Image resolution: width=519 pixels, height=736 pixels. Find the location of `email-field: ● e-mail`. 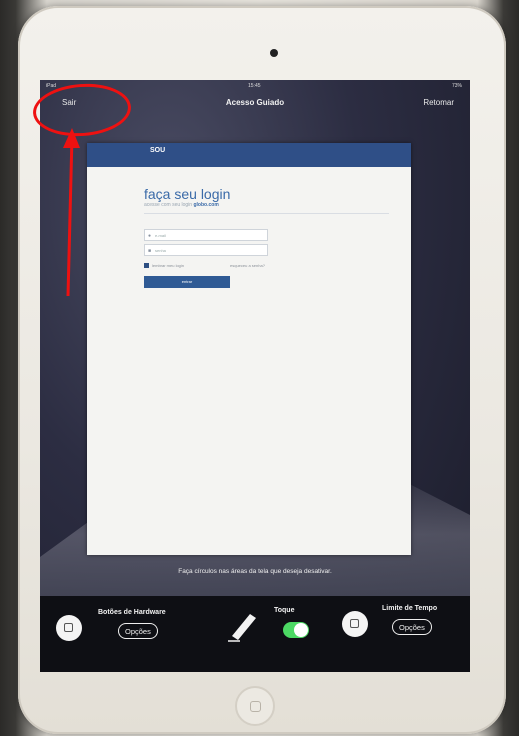

email-field: ● e-mail is located at coordinates (206, 235).